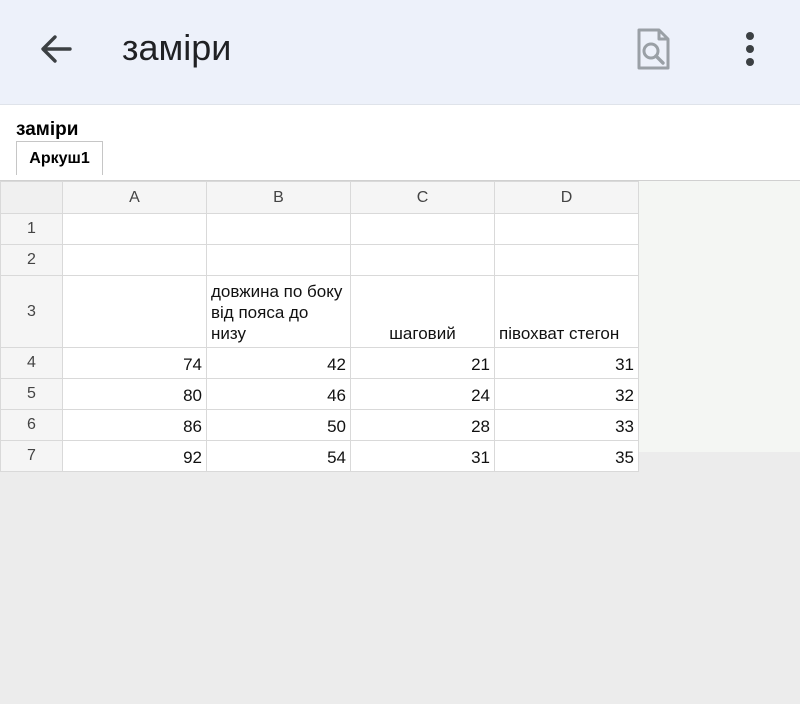 This screenshot has height=704, width=800. I want to click on table-row: 5 80 46 24 32, so click(319, 394).